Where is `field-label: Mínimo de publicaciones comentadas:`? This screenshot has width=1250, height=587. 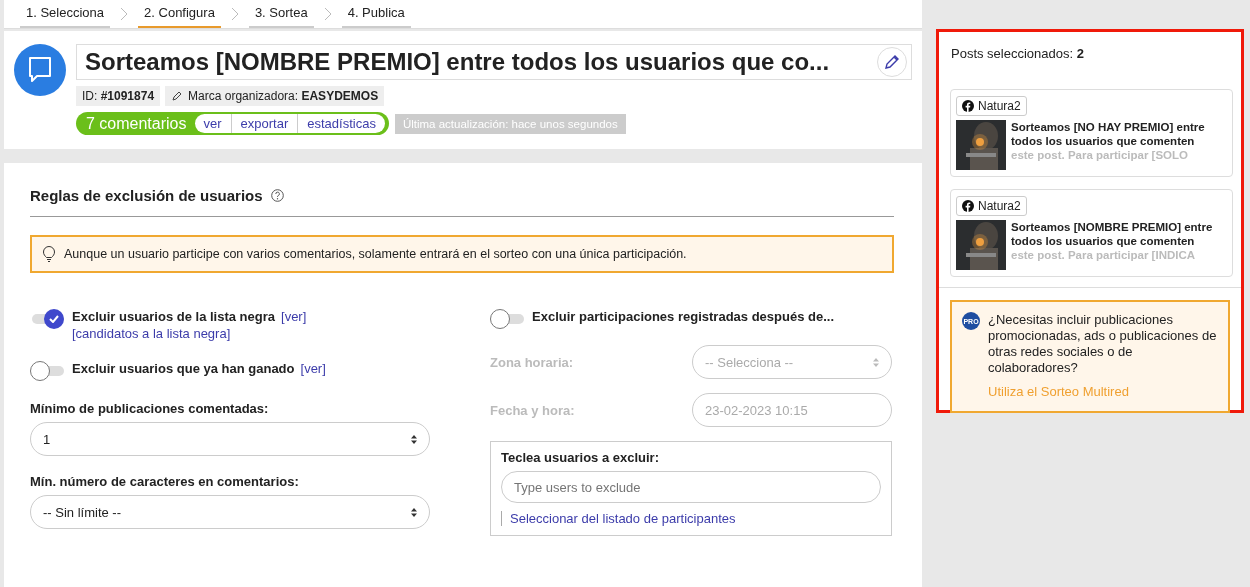 field-label: Mínimo de publicaciones comentadas: is located at coordinates (150, 408).